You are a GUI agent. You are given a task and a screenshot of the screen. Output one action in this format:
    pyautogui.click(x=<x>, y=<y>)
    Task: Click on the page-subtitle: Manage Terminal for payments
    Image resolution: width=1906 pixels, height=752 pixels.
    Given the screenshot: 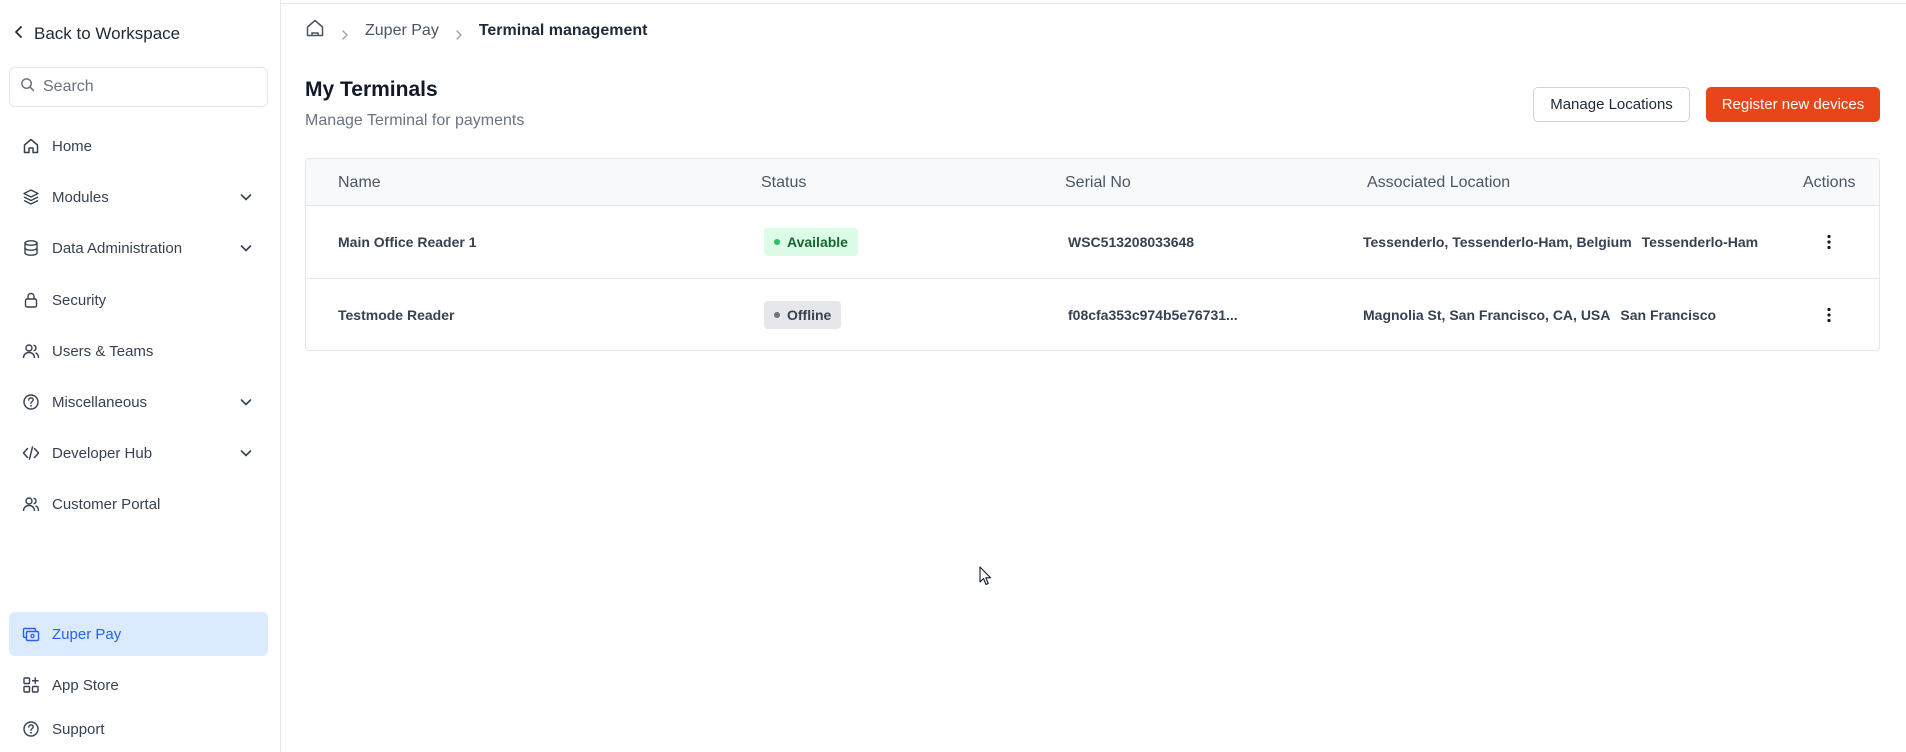 What is the action you would take?
    pyautogui.click(x=415, y=120)
    